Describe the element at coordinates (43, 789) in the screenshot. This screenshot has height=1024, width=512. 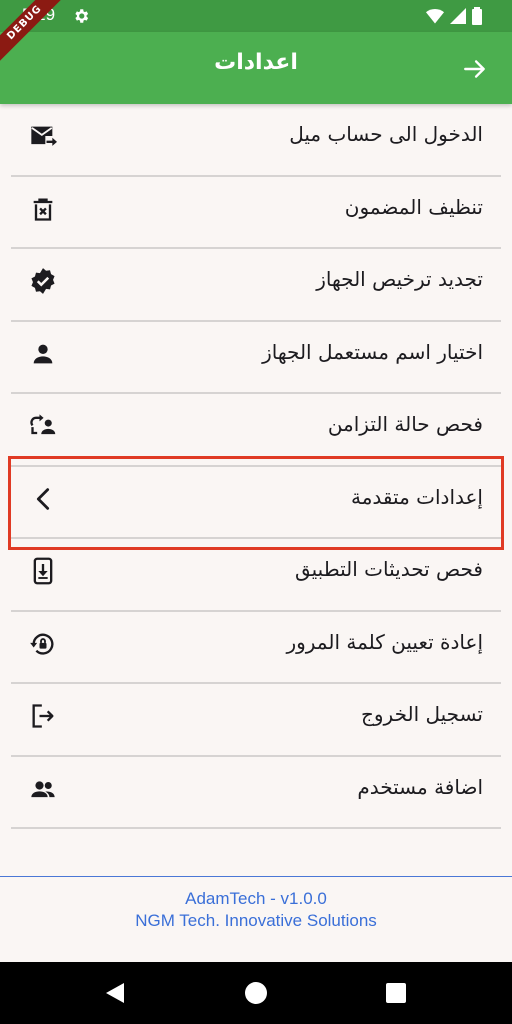
I see `group-icon` at that location.